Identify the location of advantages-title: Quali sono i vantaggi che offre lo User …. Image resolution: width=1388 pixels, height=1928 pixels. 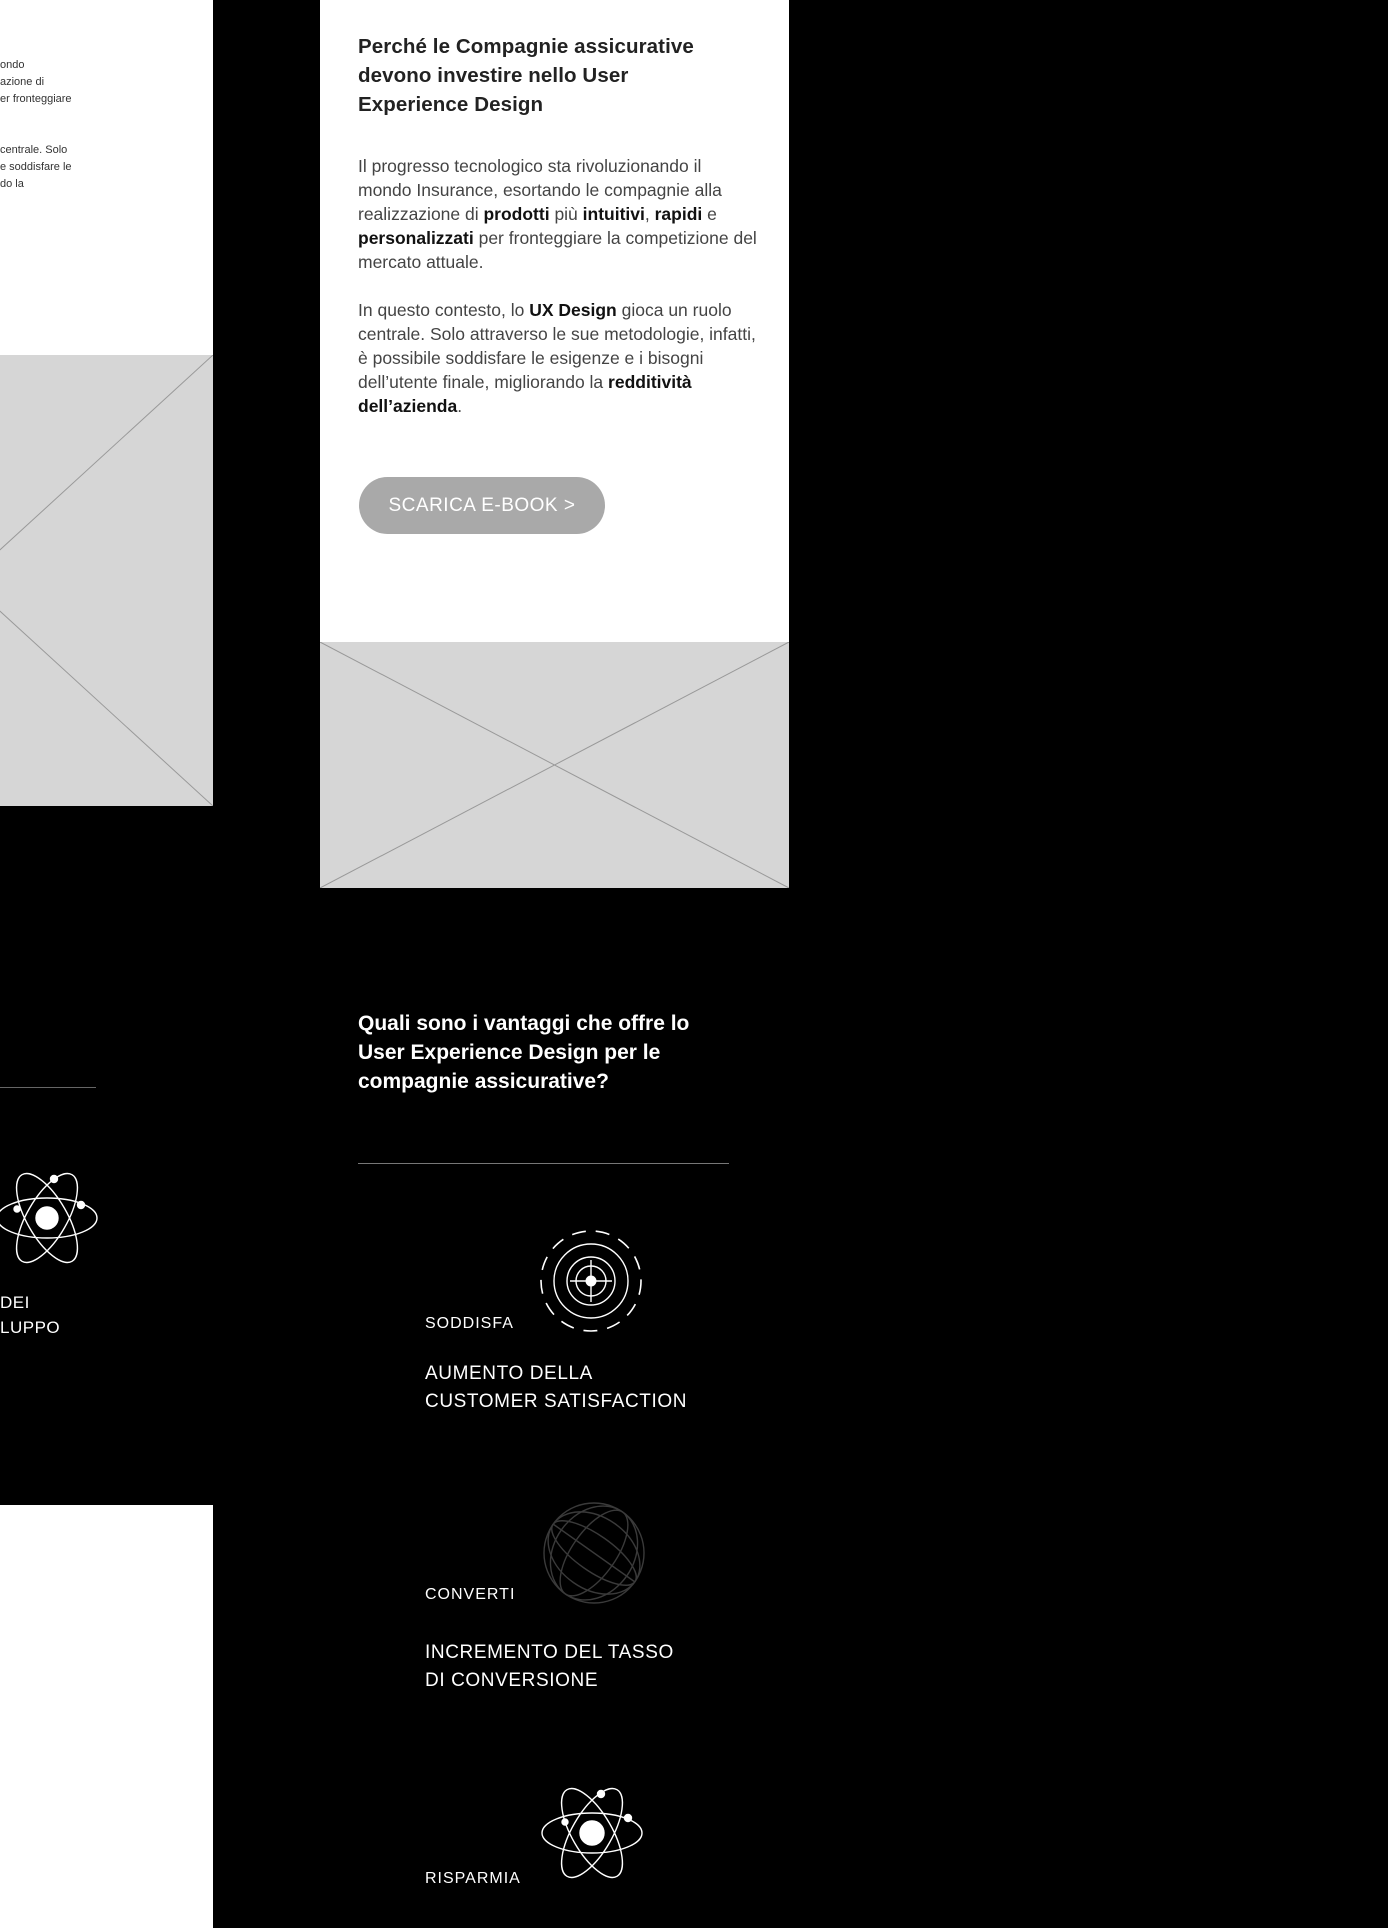
(524, 1052).